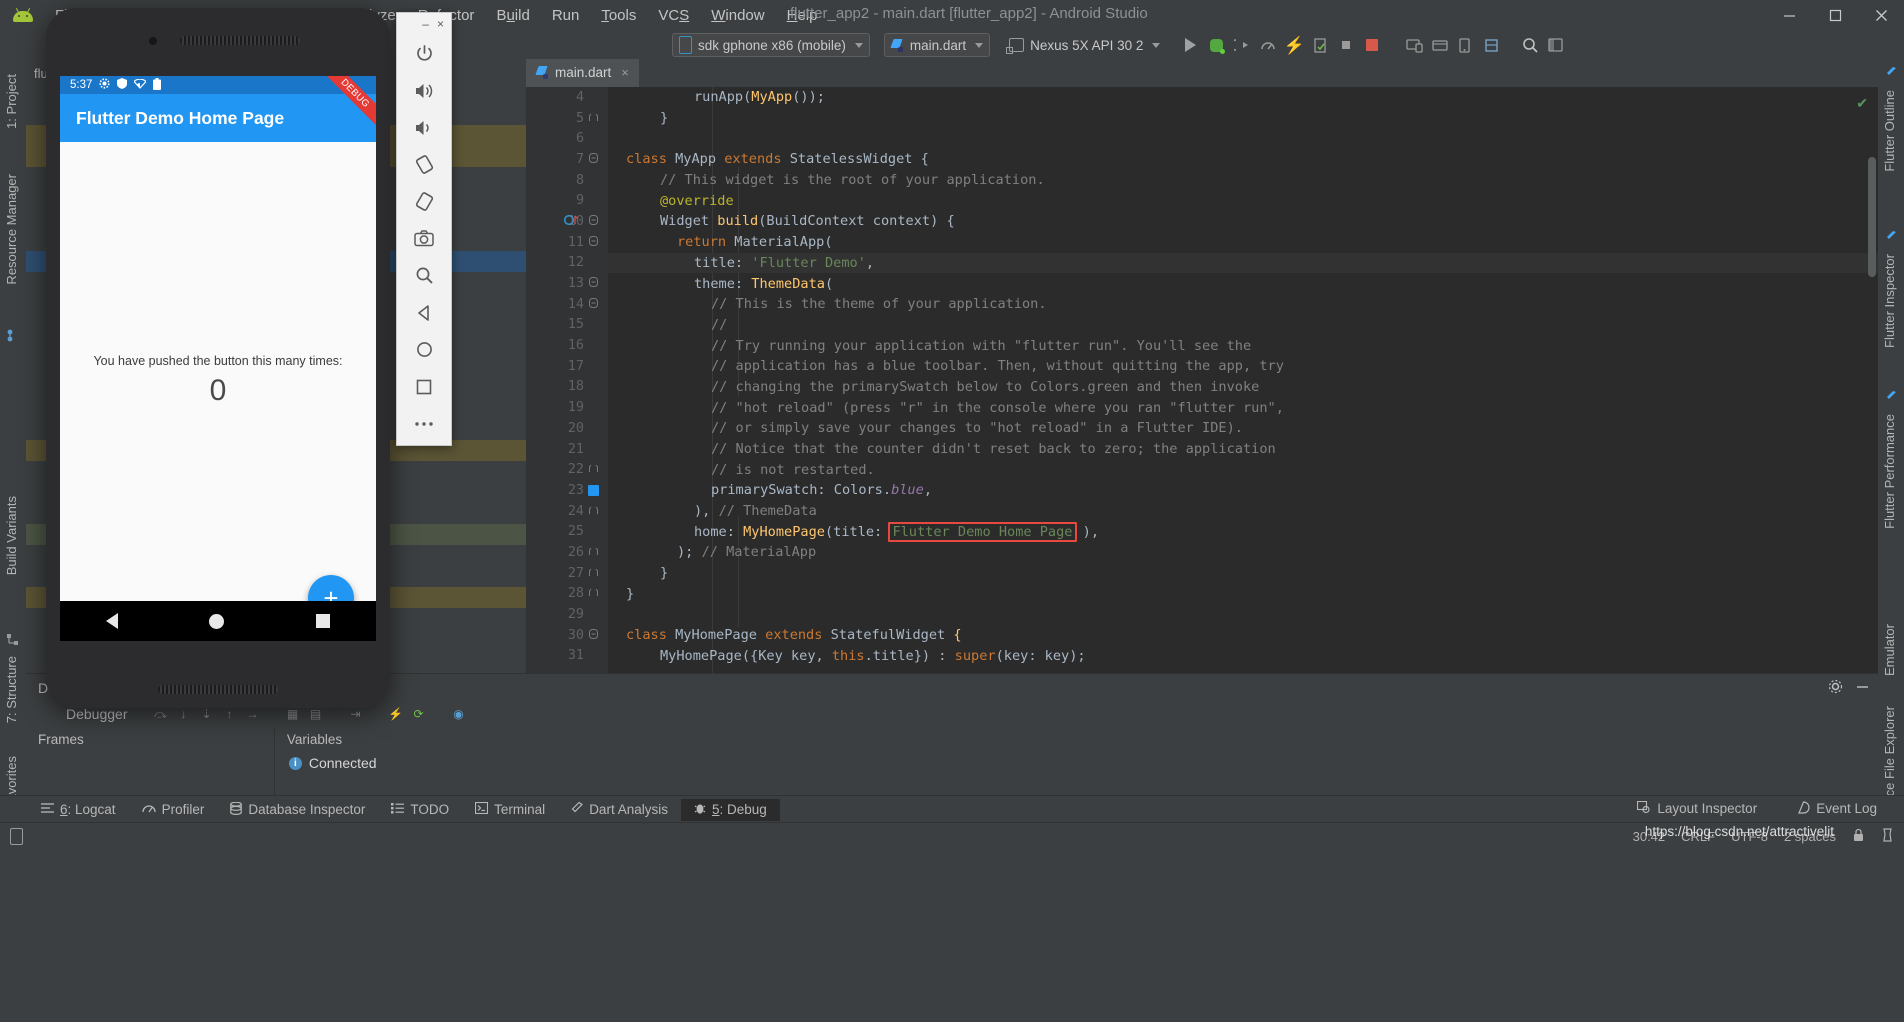 Image resolution: width=1904 pixels, height=1022 pixels. I want to click on avd-manager-button, so click(1414, 45).